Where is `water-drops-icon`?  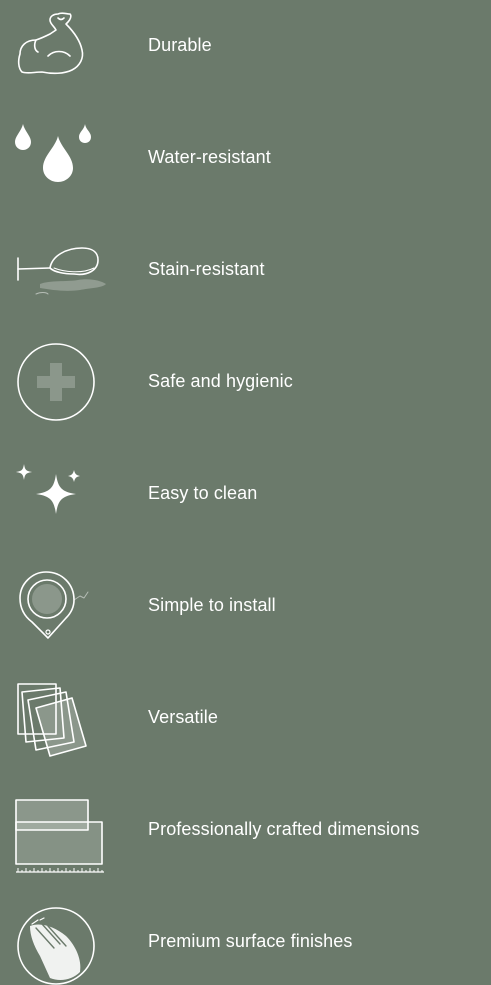
water-drops-icon is located at coordinates (60, 157).